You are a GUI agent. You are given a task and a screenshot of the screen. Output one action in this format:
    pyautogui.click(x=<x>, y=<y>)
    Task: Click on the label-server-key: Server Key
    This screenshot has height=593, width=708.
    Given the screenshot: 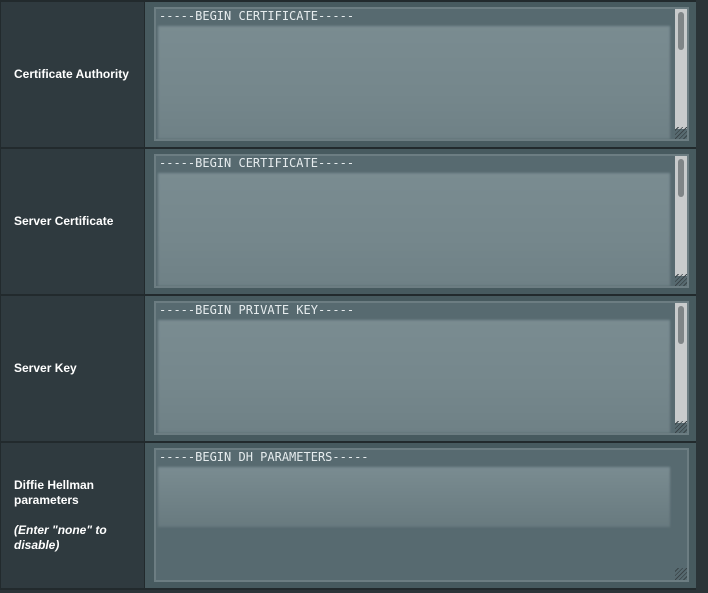 What is the action you would take?
    pyautogui.click(x=45, y=368)
    